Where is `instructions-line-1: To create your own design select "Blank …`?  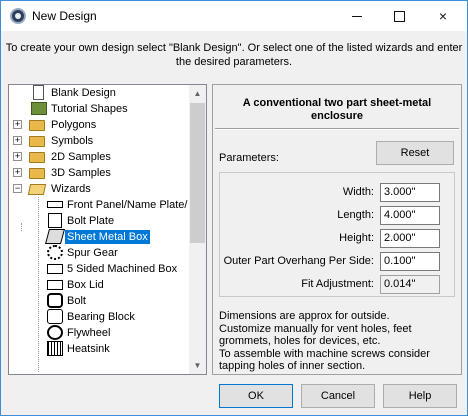
instructions-line-1: To create your own design select "Blank … is located at coordinates (234, 48).